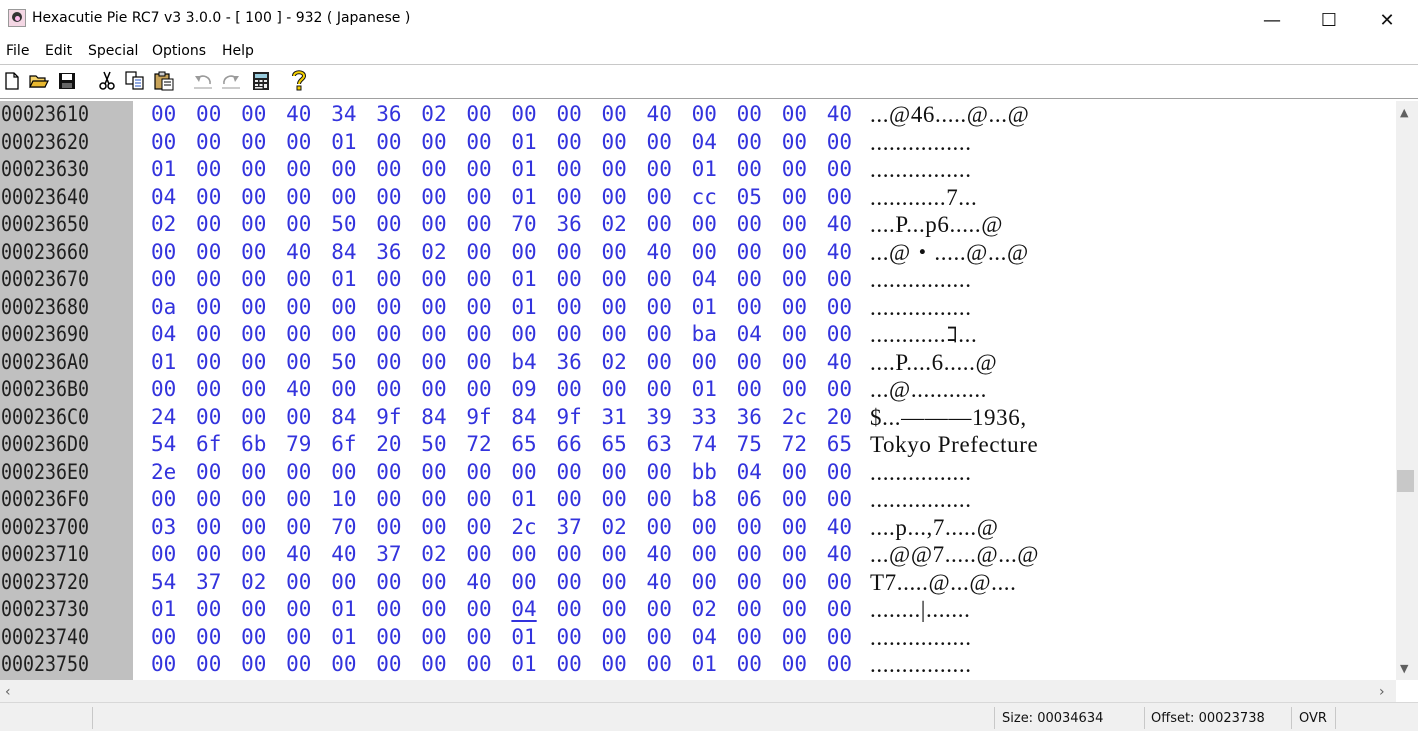 The height and width of the screenshot is (731, 1418). I want to click on hex-byte: 79, so click(298, 444).